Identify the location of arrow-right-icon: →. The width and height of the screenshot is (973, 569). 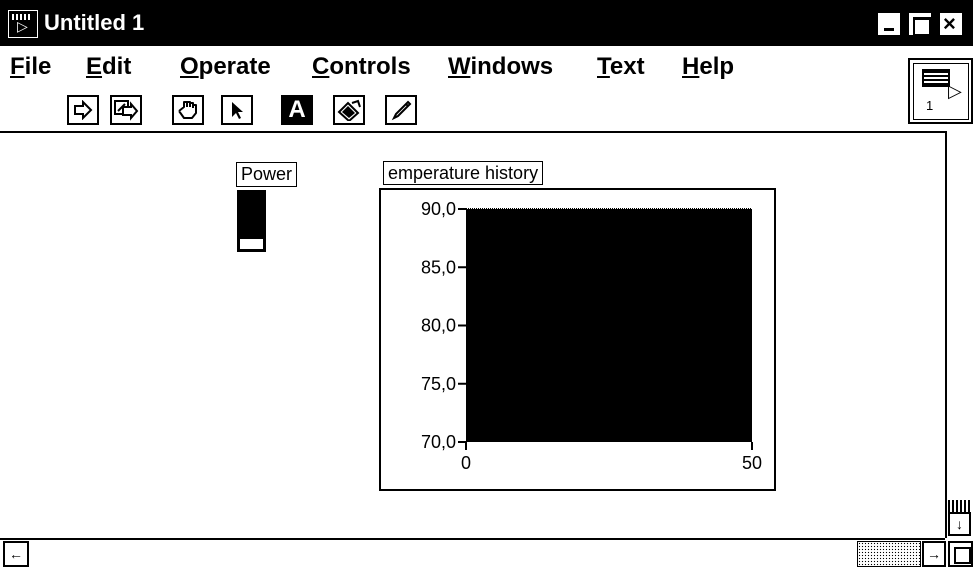
(934, 554).